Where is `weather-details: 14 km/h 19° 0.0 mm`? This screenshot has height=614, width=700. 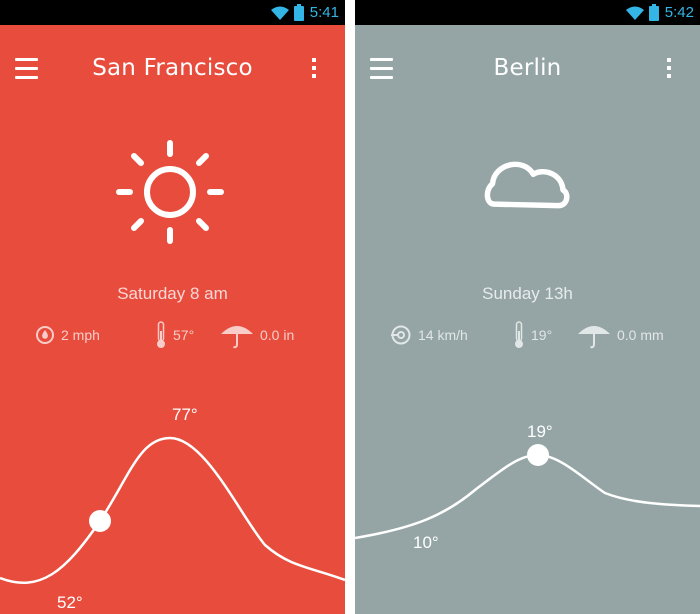
weather-details: 14 km/h 19° 0.0 mm is located at coordinates (527, 335).